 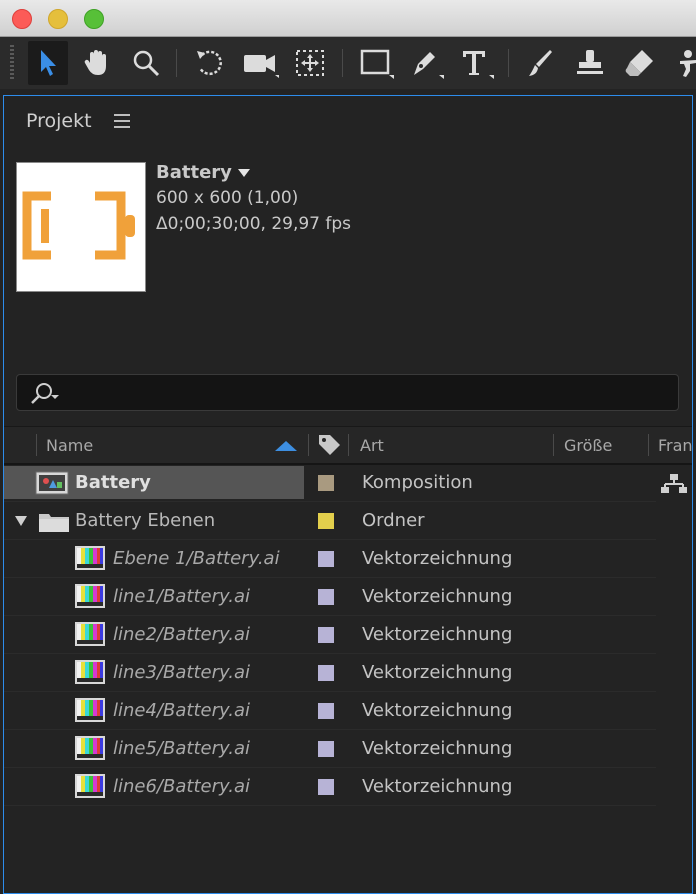 I want to click on pen-tool, so click(x=426, y=63).